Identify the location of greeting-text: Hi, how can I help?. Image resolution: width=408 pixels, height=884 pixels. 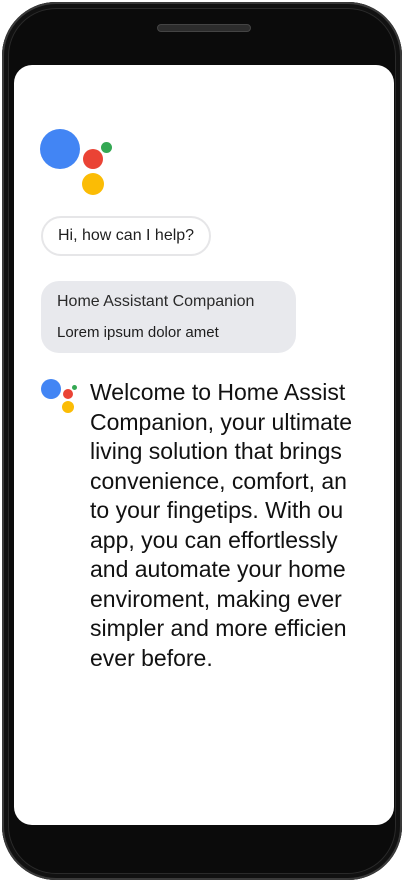
(126, 235).